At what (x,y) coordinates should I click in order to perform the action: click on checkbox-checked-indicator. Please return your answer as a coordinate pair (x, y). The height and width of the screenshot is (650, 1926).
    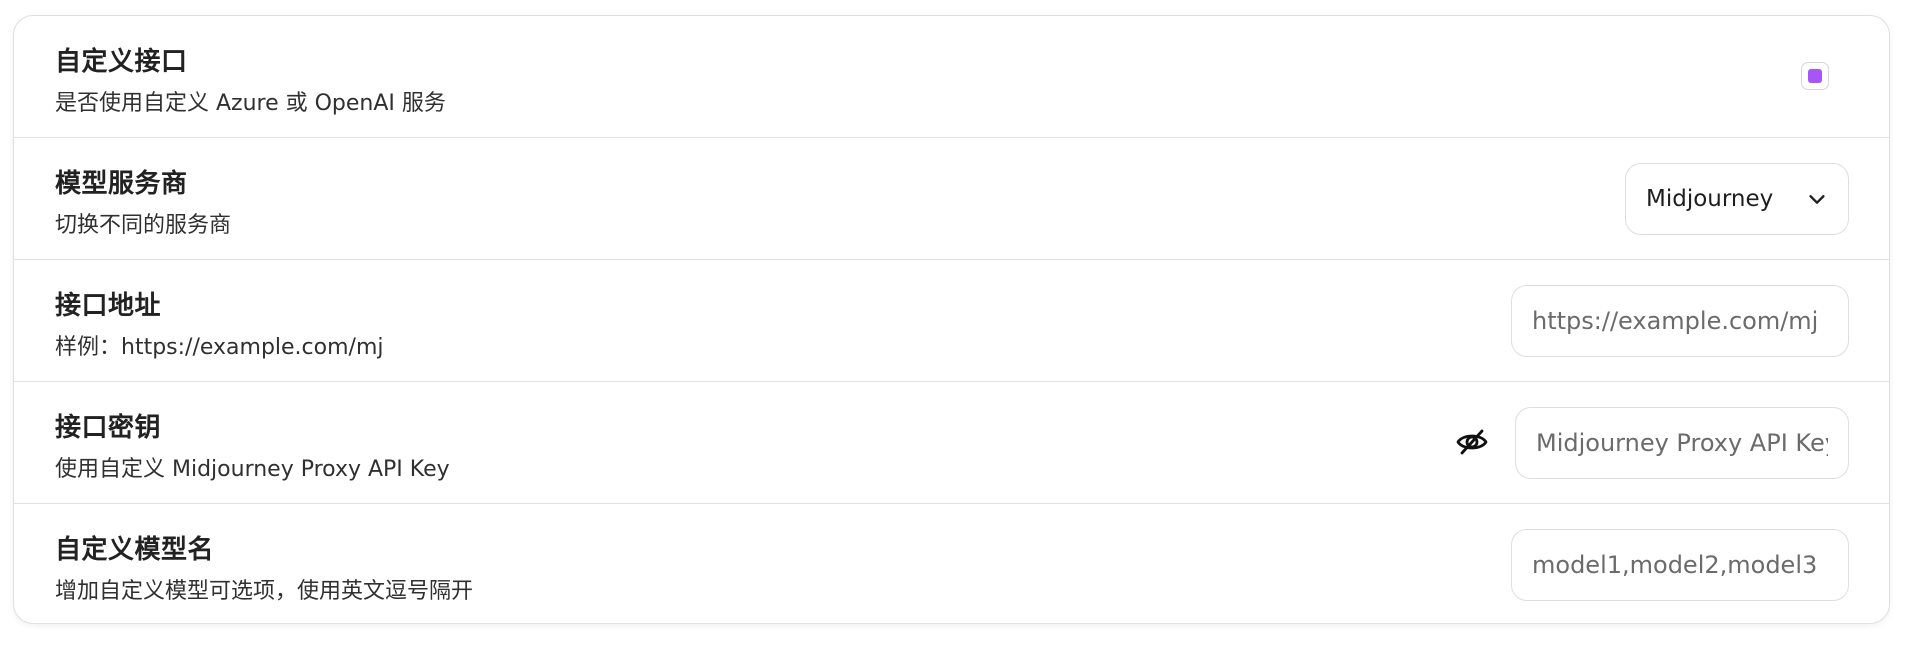
    Looking at the image, I should click on (1815, 76).